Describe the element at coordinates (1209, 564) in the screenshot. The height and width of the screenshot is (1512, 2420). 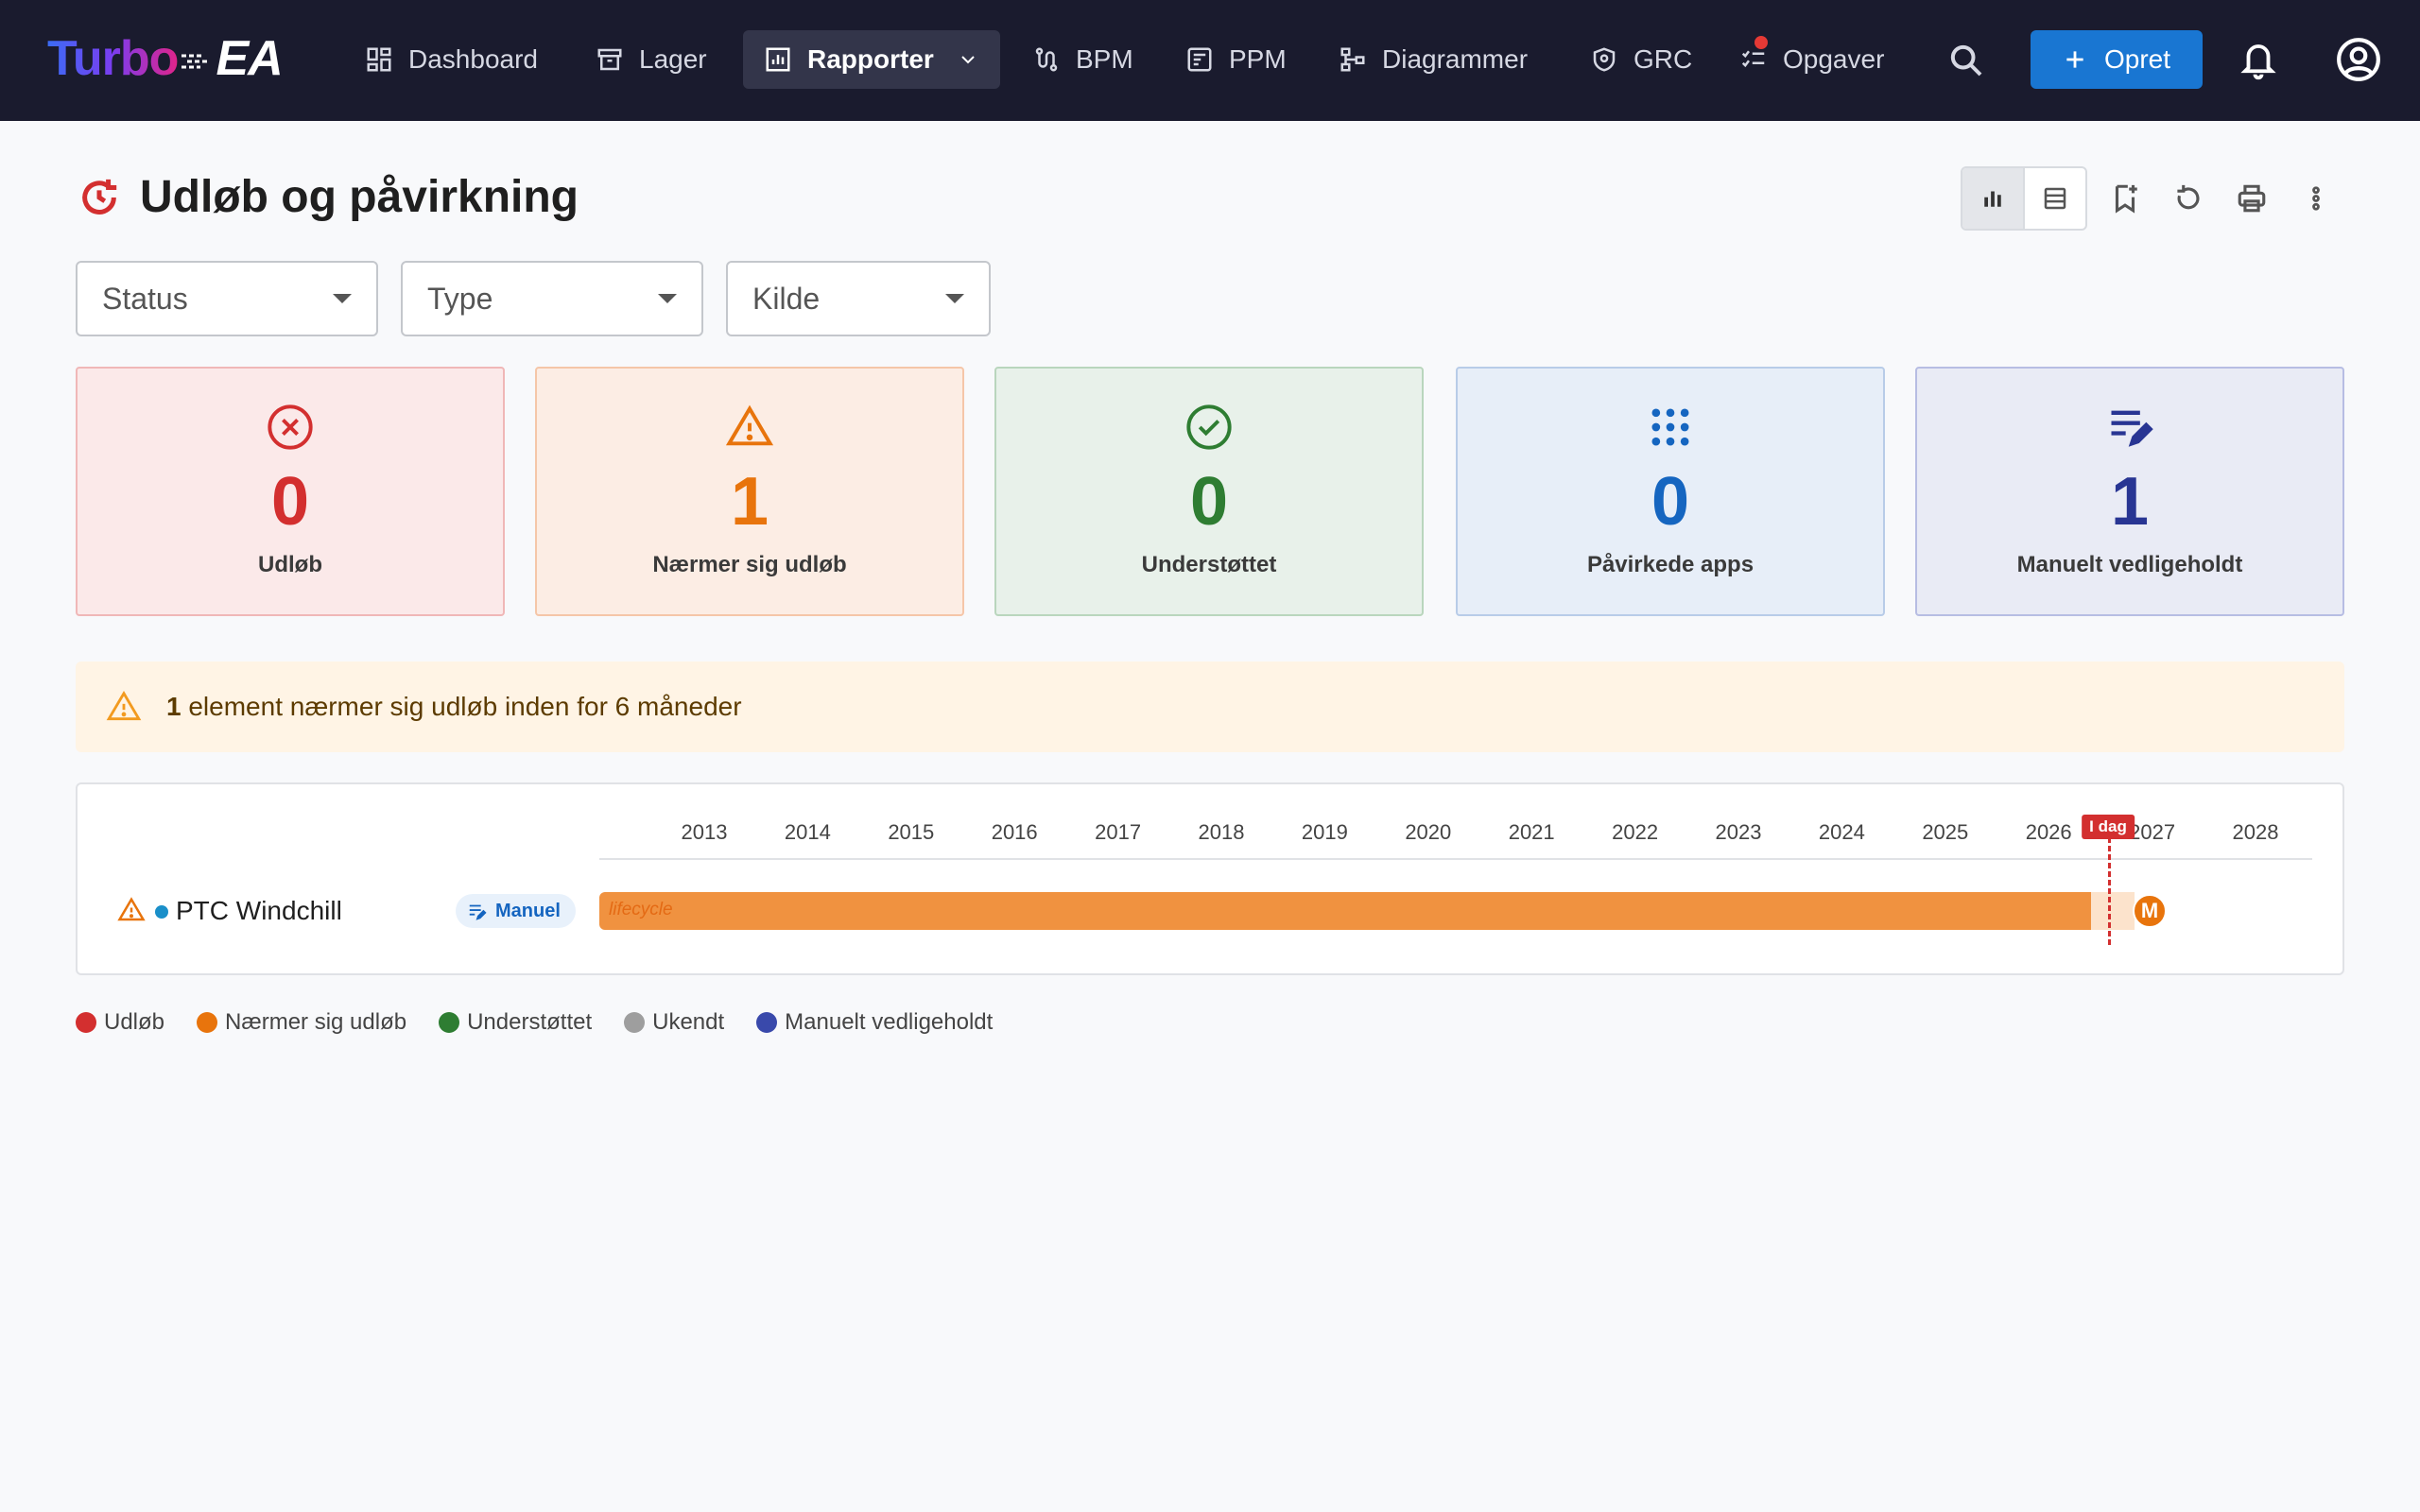
I see `kpi-supported-label: Understøttet` at that location.